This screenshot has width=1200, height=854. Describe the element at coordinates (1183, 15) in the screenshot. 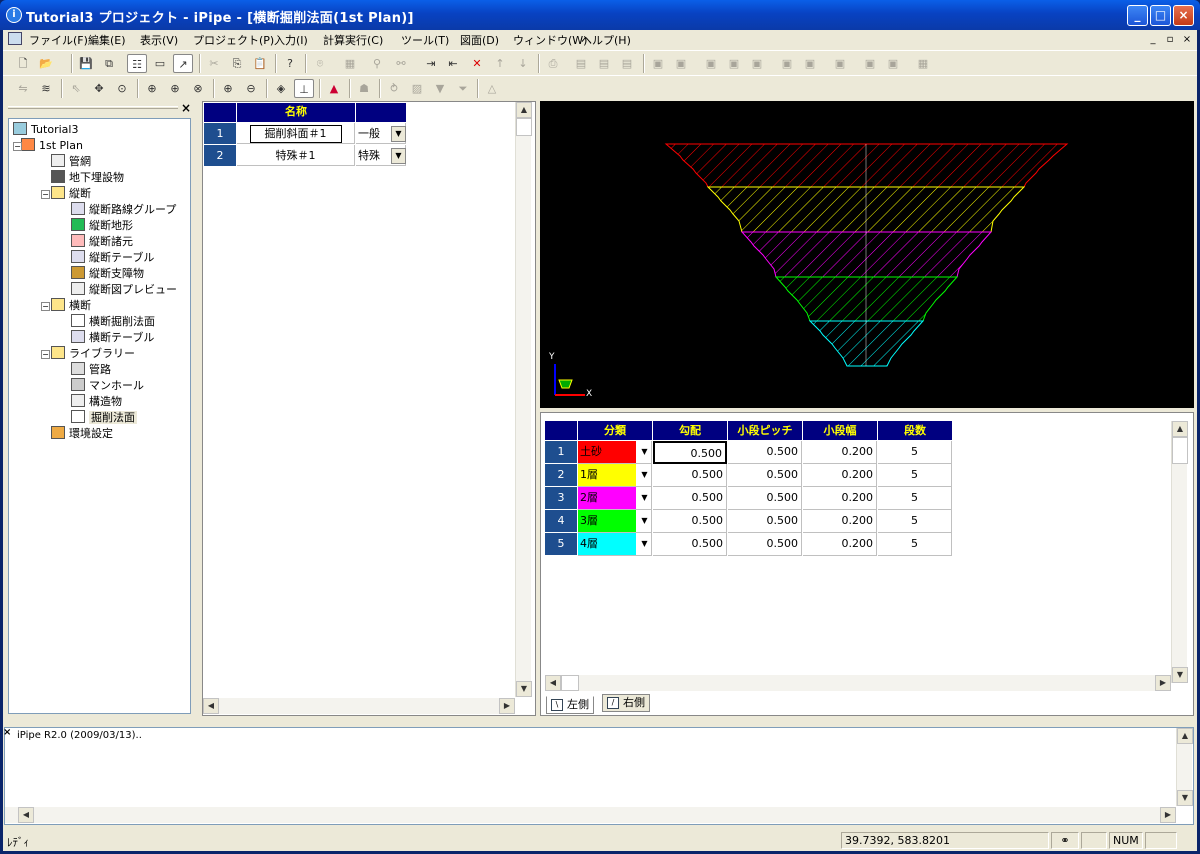

I see `close-button: ×` at that location.